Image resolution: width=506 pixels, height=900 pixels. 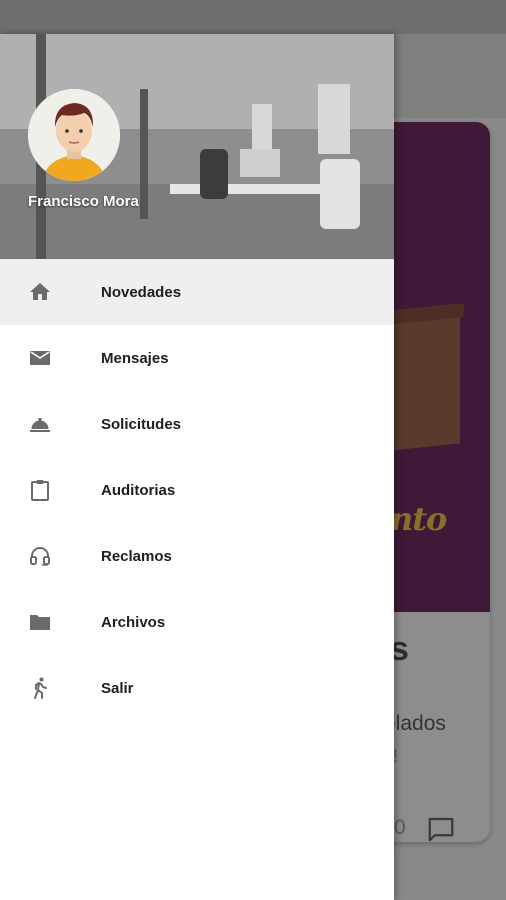 What do you see at coordinates (418, 519) in the screenshot?
I see `card-logo-text: nto` at bounding box center [418, 519].